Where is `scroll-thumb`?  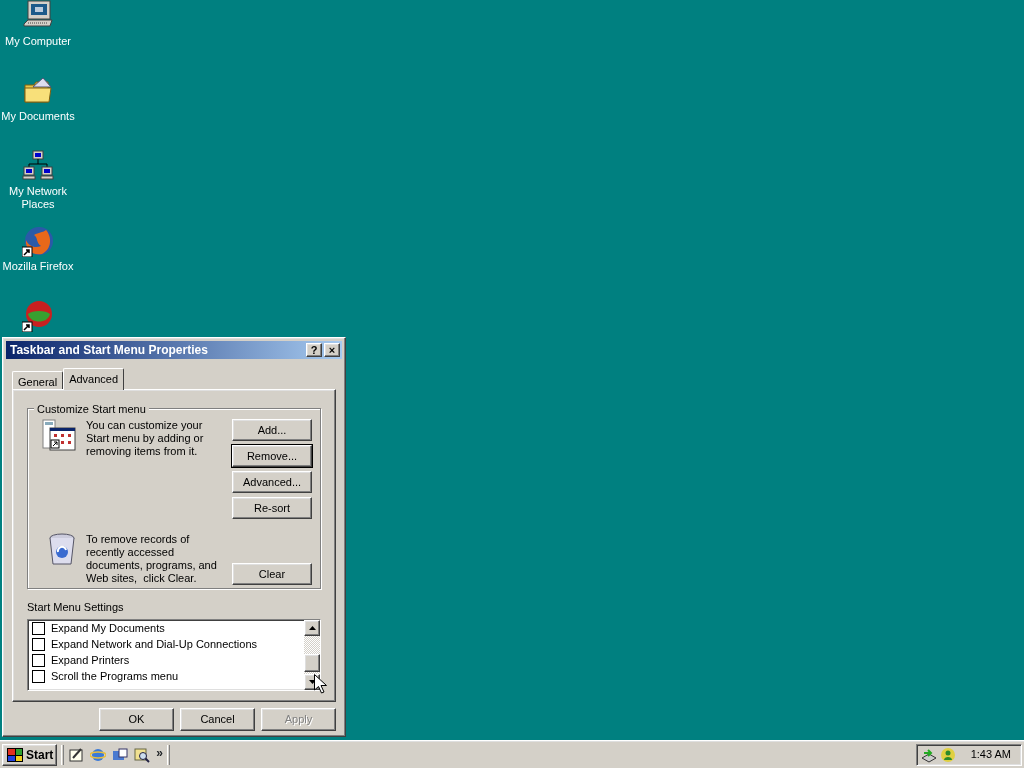
scroll-thumb is located at coordinates (312, 662).